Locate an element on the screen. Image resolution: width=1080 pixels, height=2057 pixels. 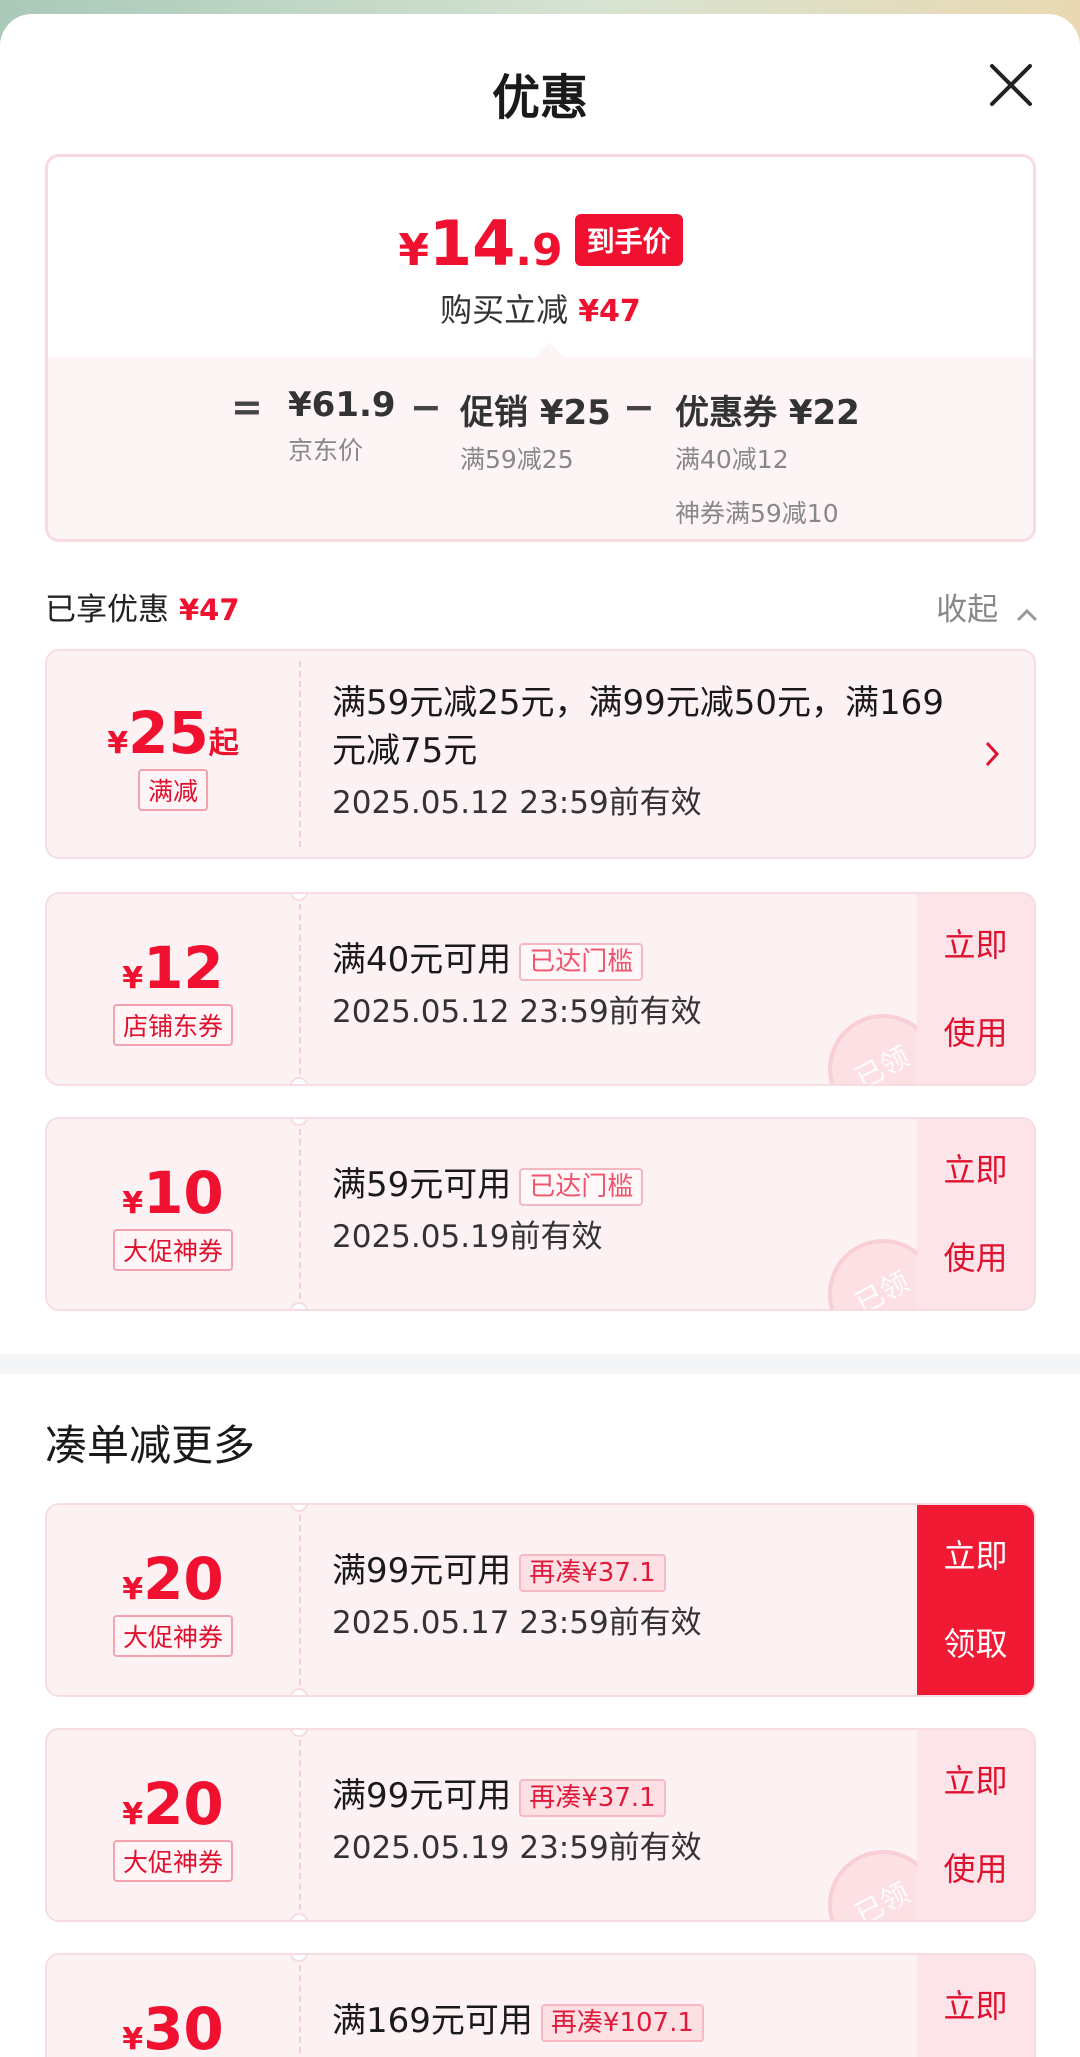
coupon-rule-2: 神券满59减10 is located at coordinates (757, 513).